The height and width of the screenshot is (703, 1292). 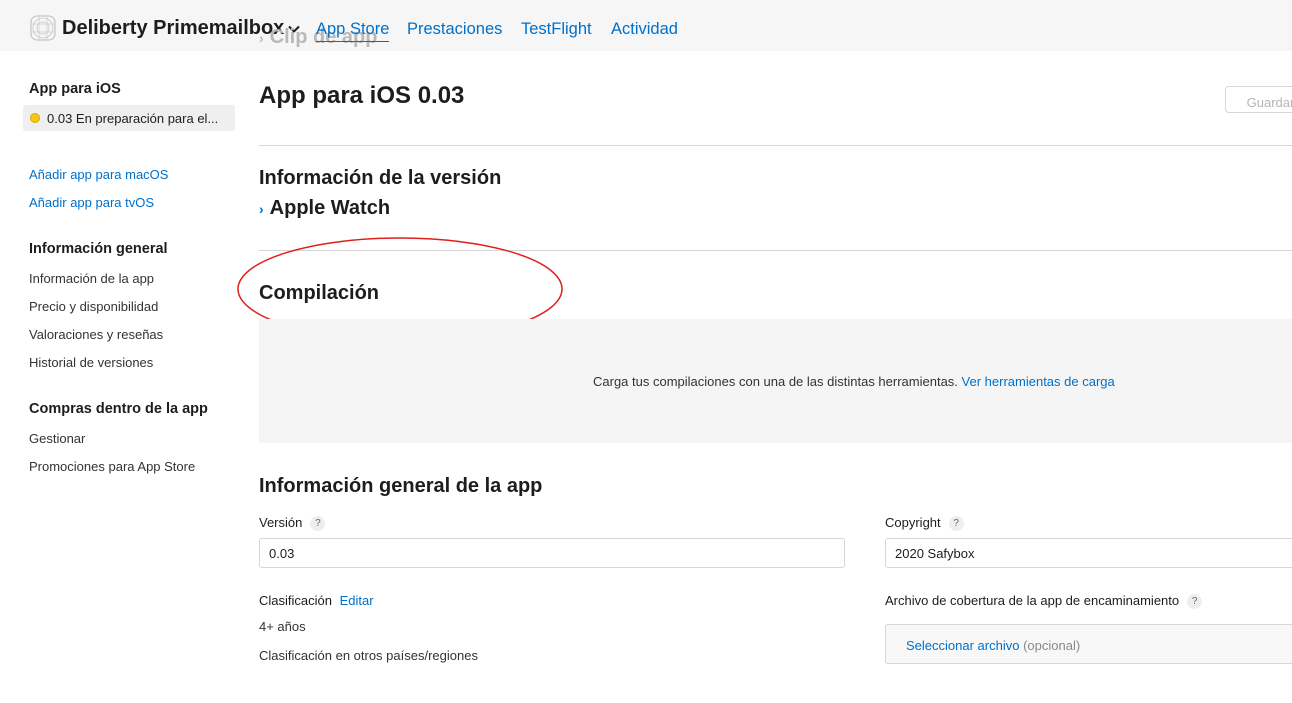 I want to click on add-tvos-app-link: Añadir app para tvOS, so click(x=91, y=202).